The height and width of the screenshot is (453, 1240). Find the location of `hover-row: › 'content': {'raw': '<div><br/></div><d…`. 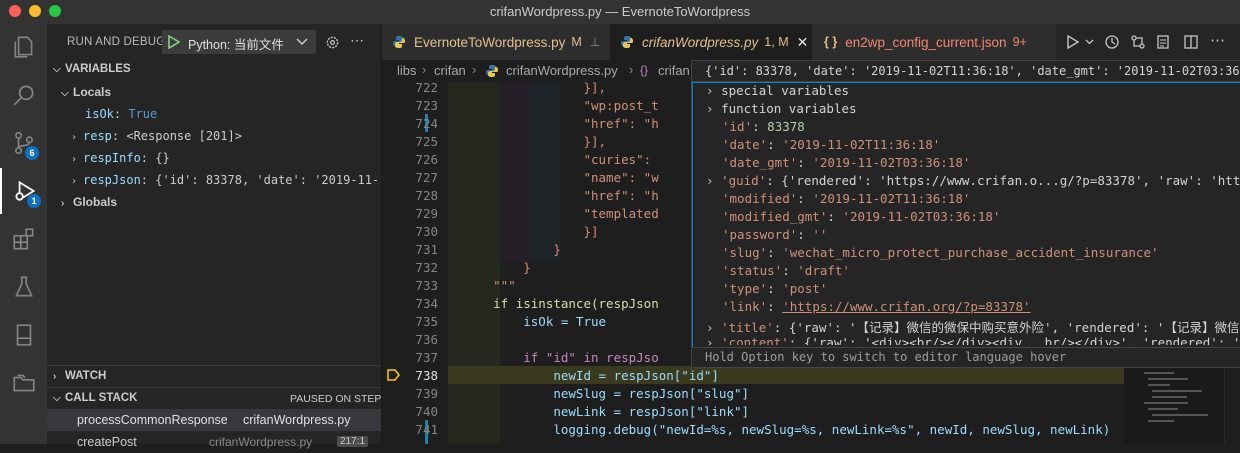

hover-row: › 'content': {'raw': '<div><br/></div><d… is located at coordinates (973, 340).